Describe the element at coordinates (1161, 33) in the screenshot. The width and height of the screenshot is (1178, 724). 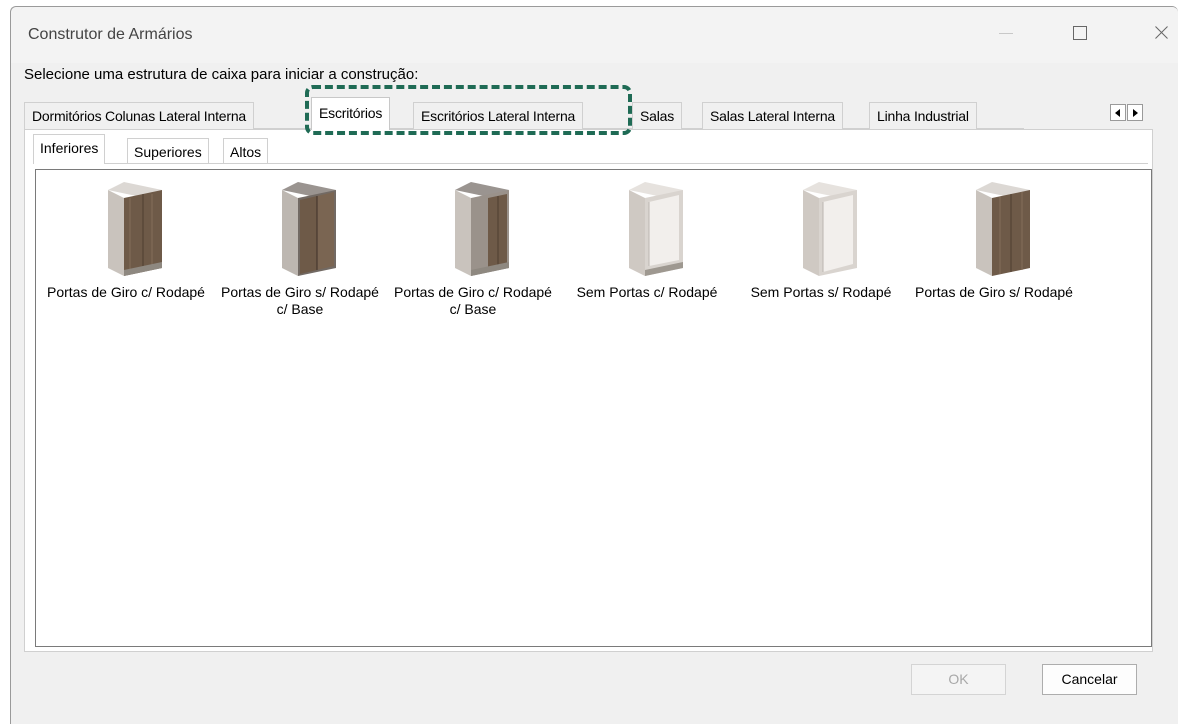
I see `close-button` at that location.